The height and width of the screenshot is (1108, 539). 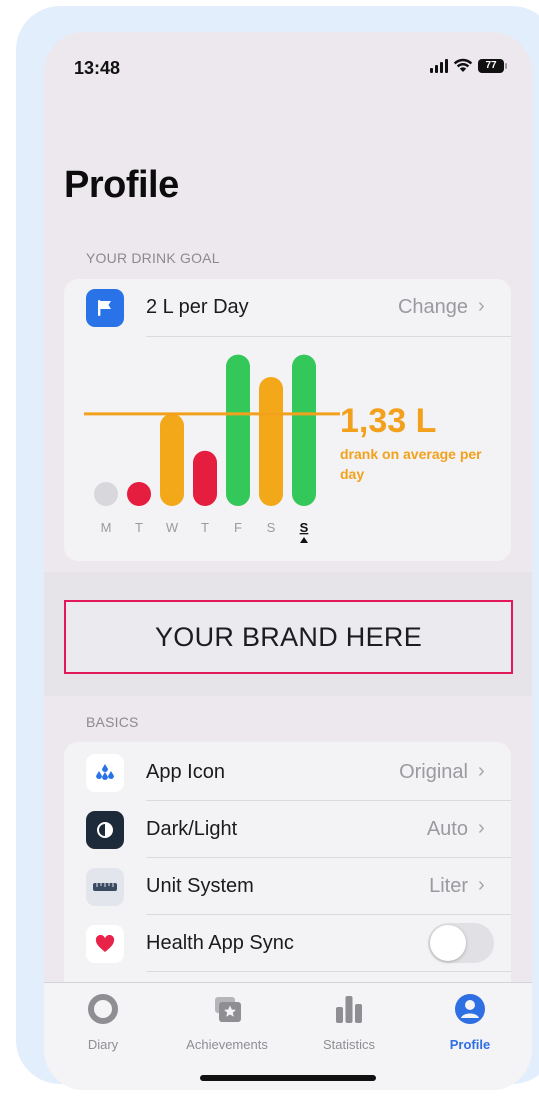 What do you see at coordinates (220, 943) in the screenshot?
I see `health-sync-label: Health App Sync` at bounding box center [220, 943].